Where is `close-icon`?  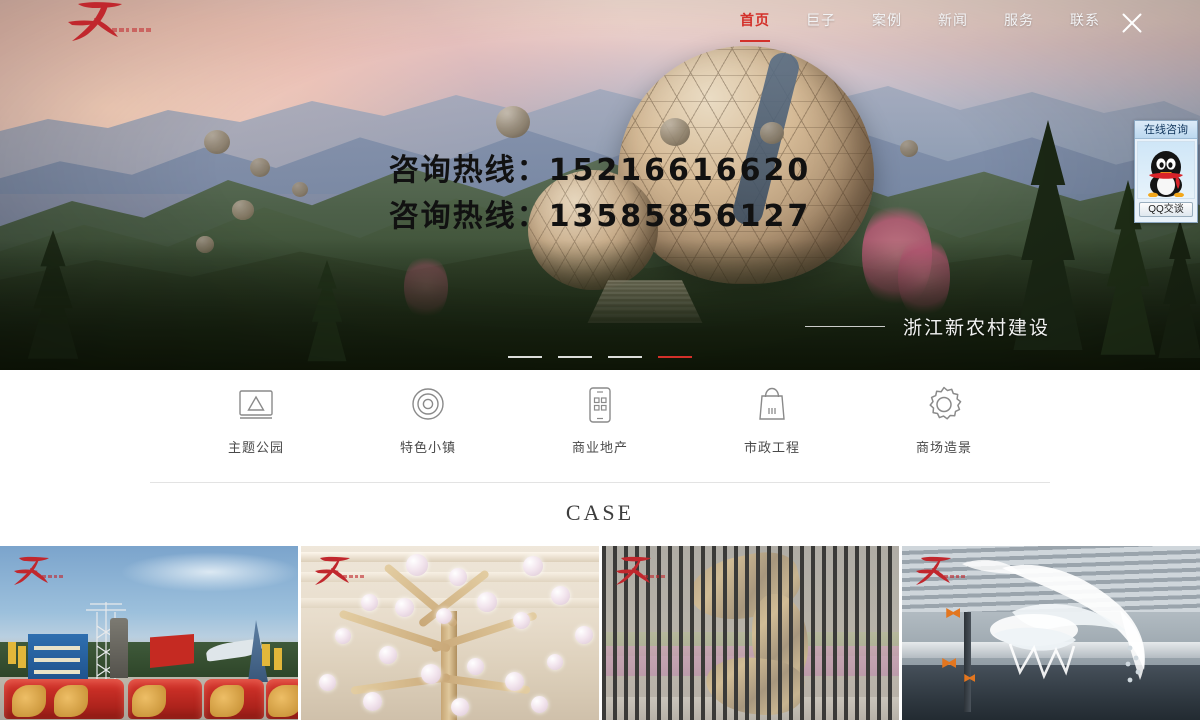 close-icon is located at coordinates (1132, 23).